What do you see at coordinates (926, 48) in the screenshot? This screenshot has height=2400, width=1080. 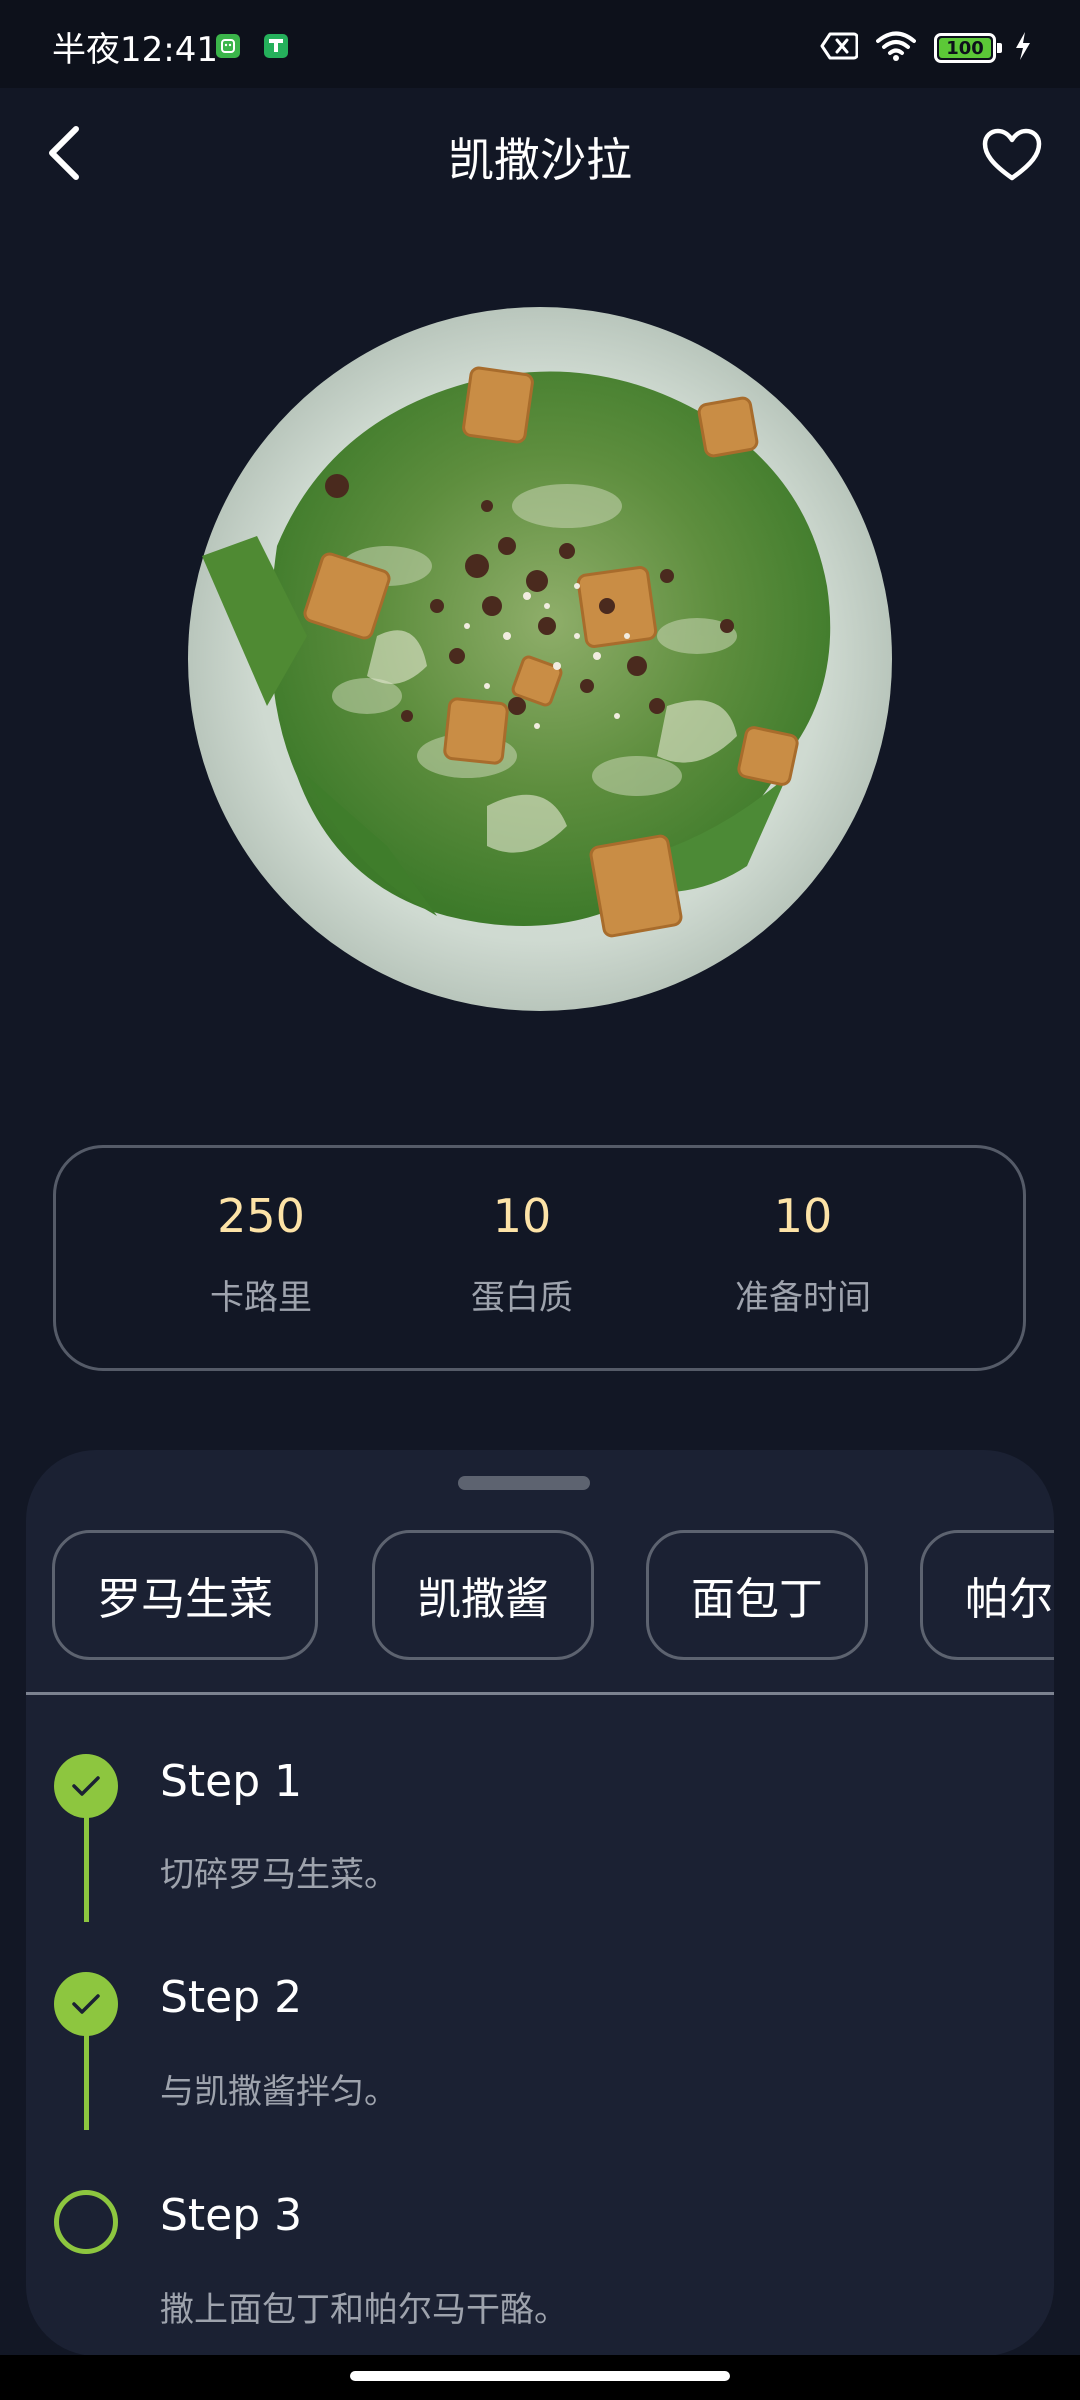 I see `status-indicators: 100` at bounding box center [926, 48].